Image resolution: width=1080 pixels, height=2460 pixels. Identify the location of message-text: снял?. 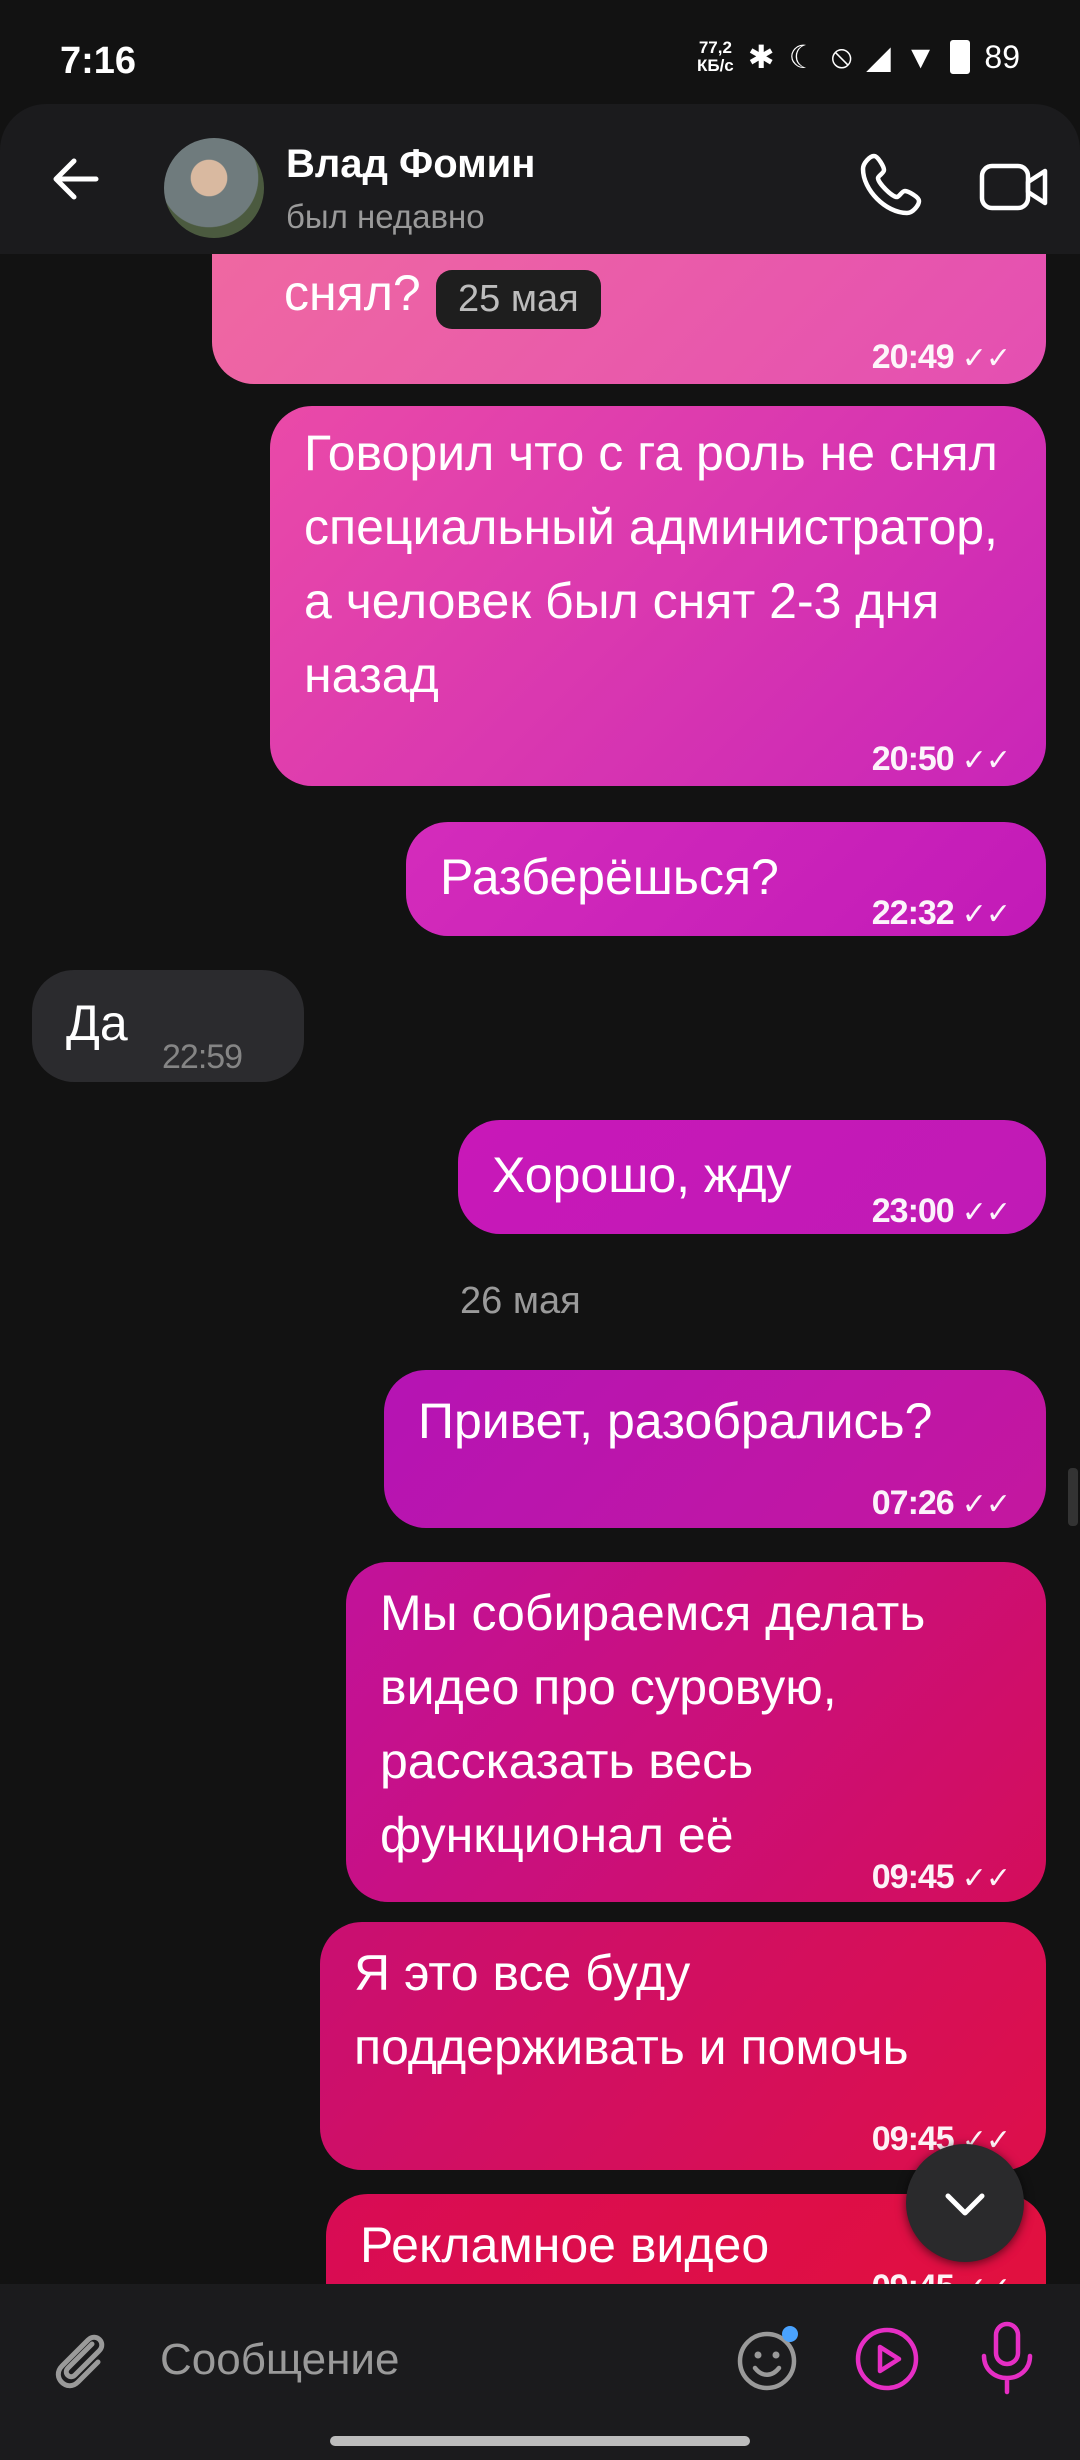
(352, 293).